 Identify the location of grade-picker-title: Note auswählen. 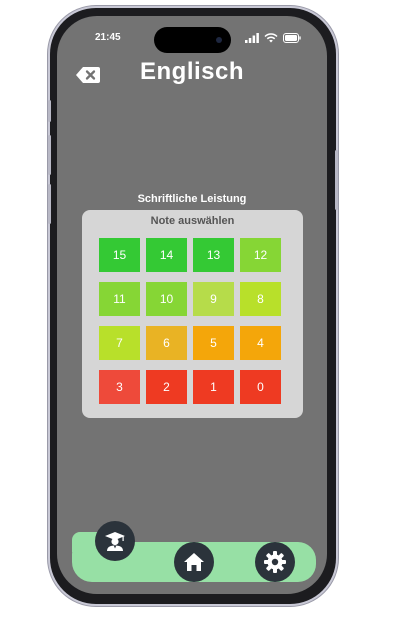
(192, 221).